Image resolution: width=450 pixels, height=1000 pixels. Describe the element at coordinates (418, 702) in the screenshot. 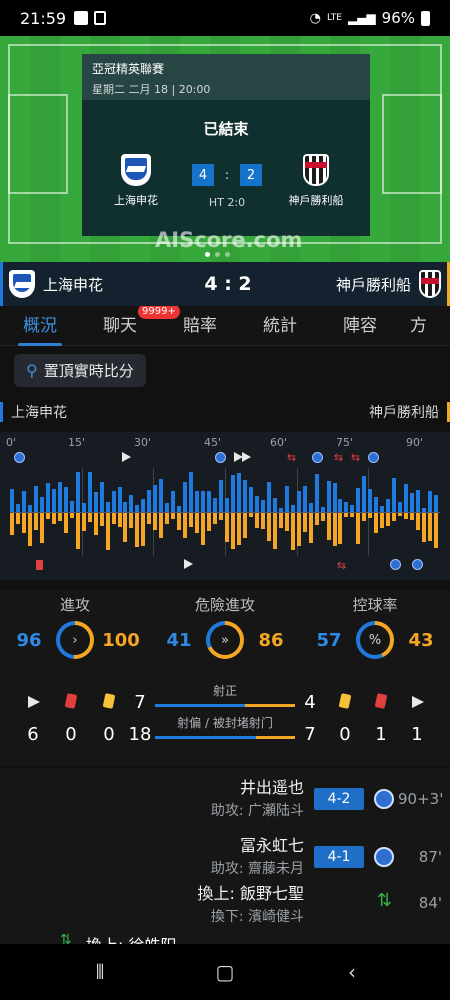

I see `corner-flag-icon` at that location.